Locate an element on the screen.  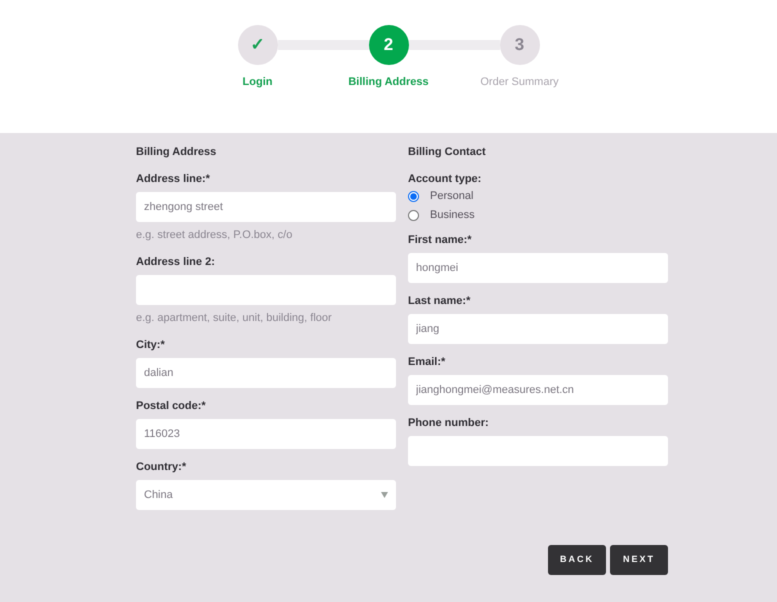
field-label: Address line:* is located at coordinates (173, 179).